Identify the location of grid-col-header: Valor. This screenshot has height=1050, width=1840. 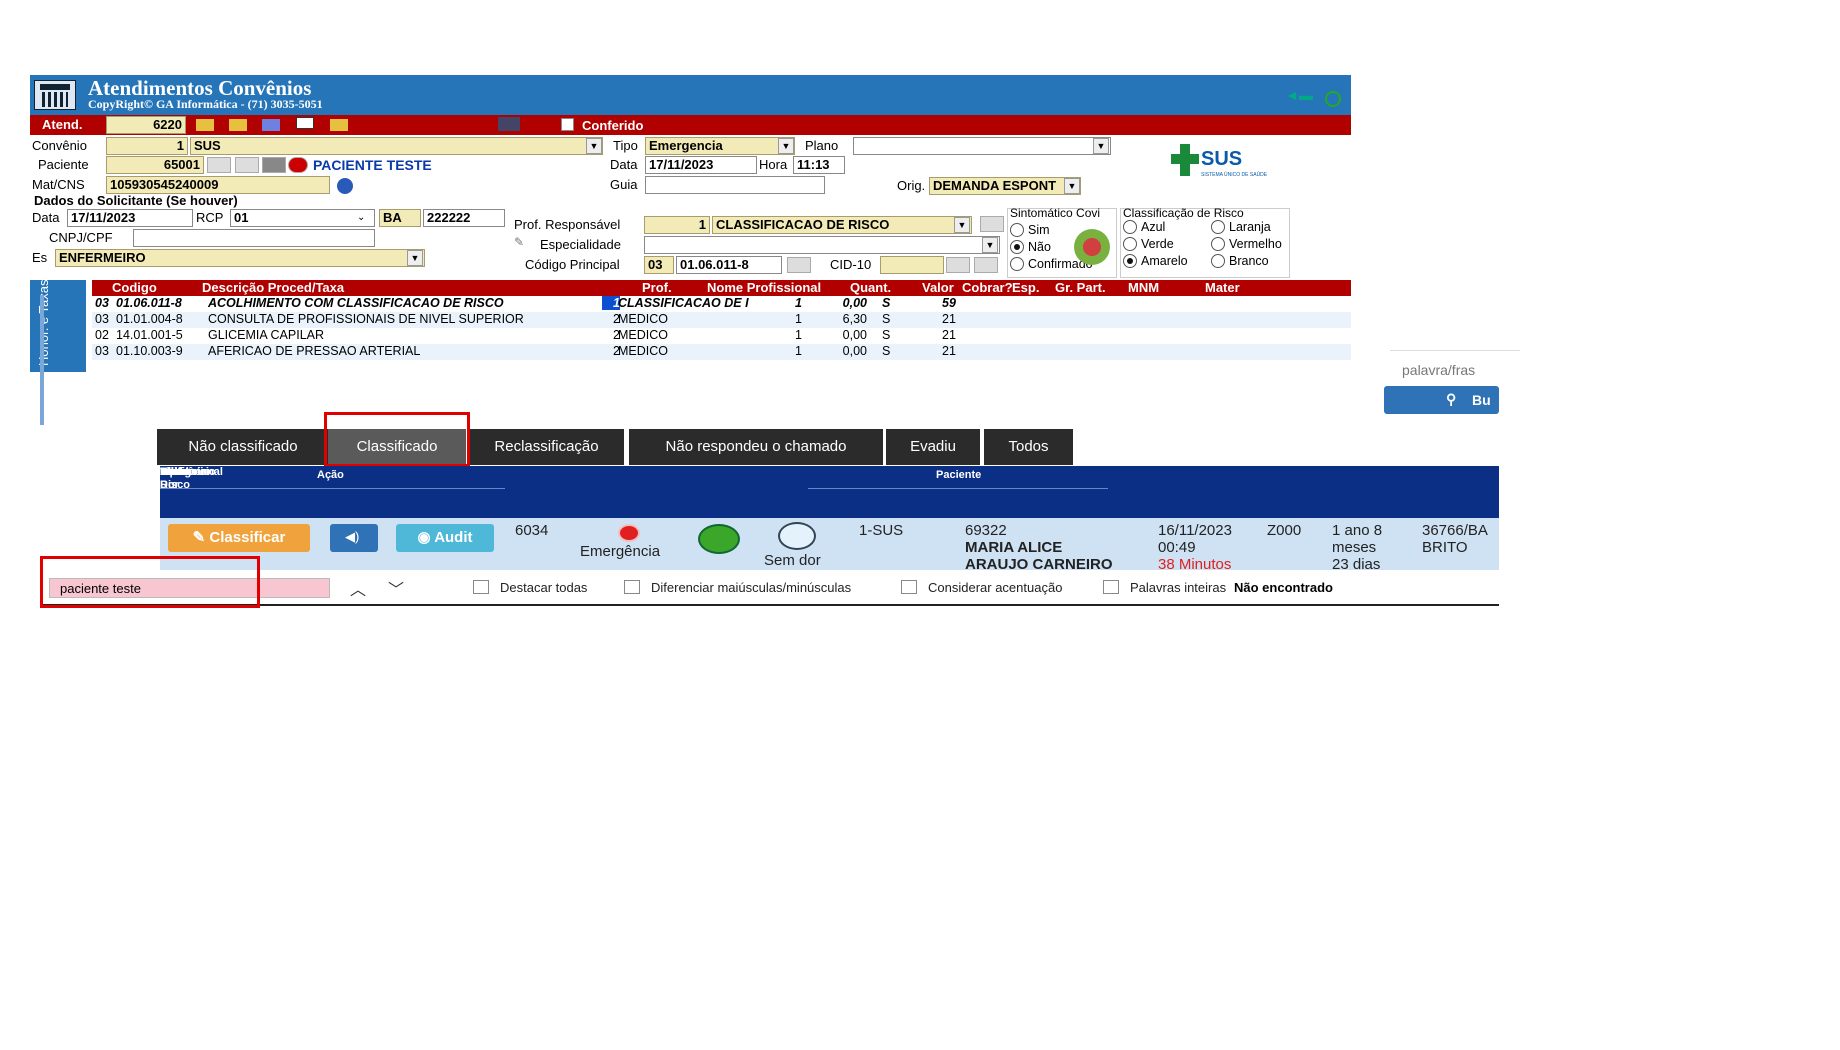
(938, 287).